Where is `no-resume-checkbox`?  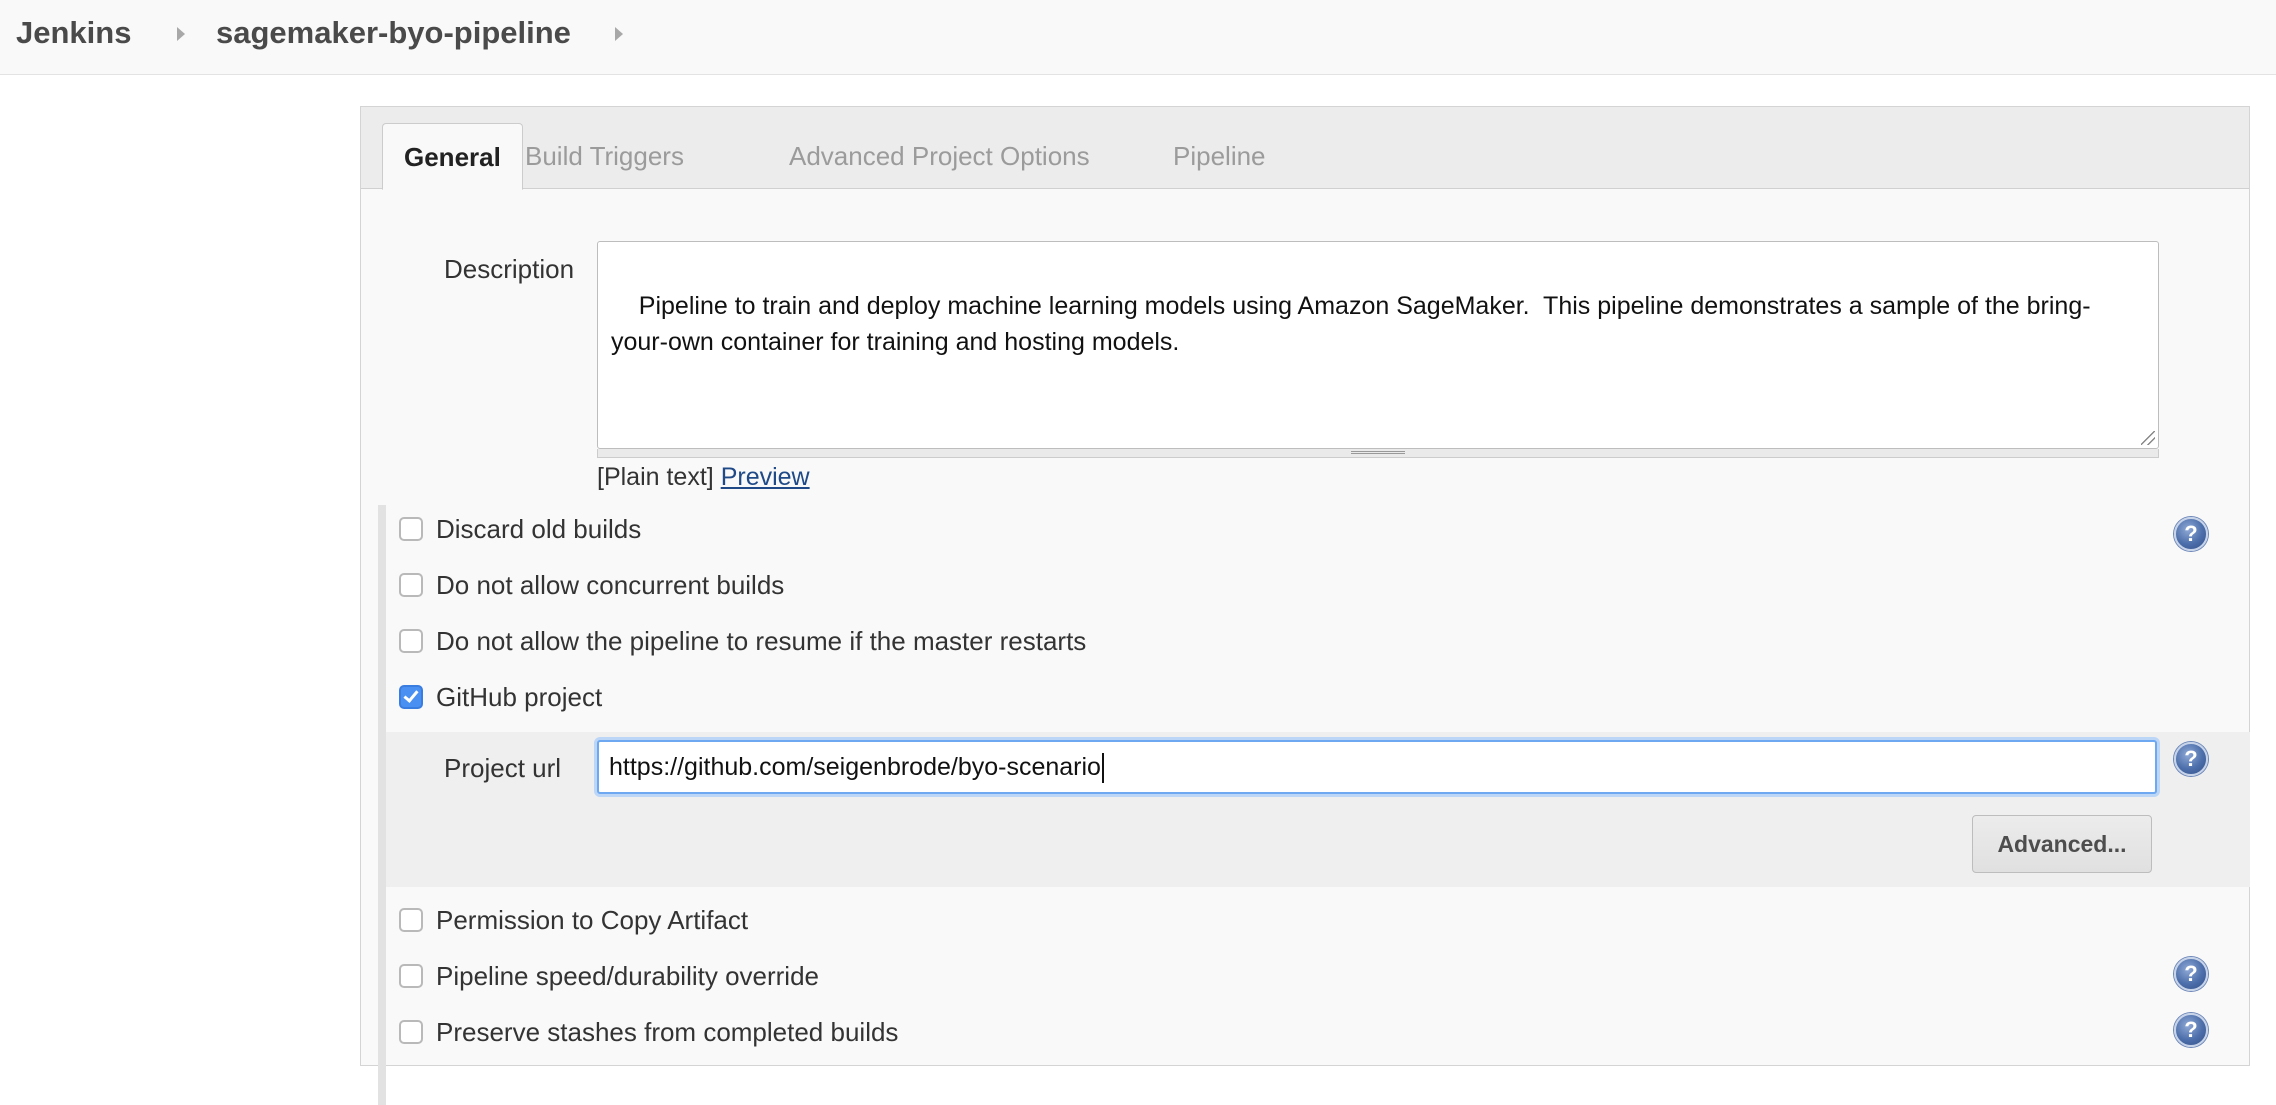
no-resume-checkbox is located at coordinates (411, 641).